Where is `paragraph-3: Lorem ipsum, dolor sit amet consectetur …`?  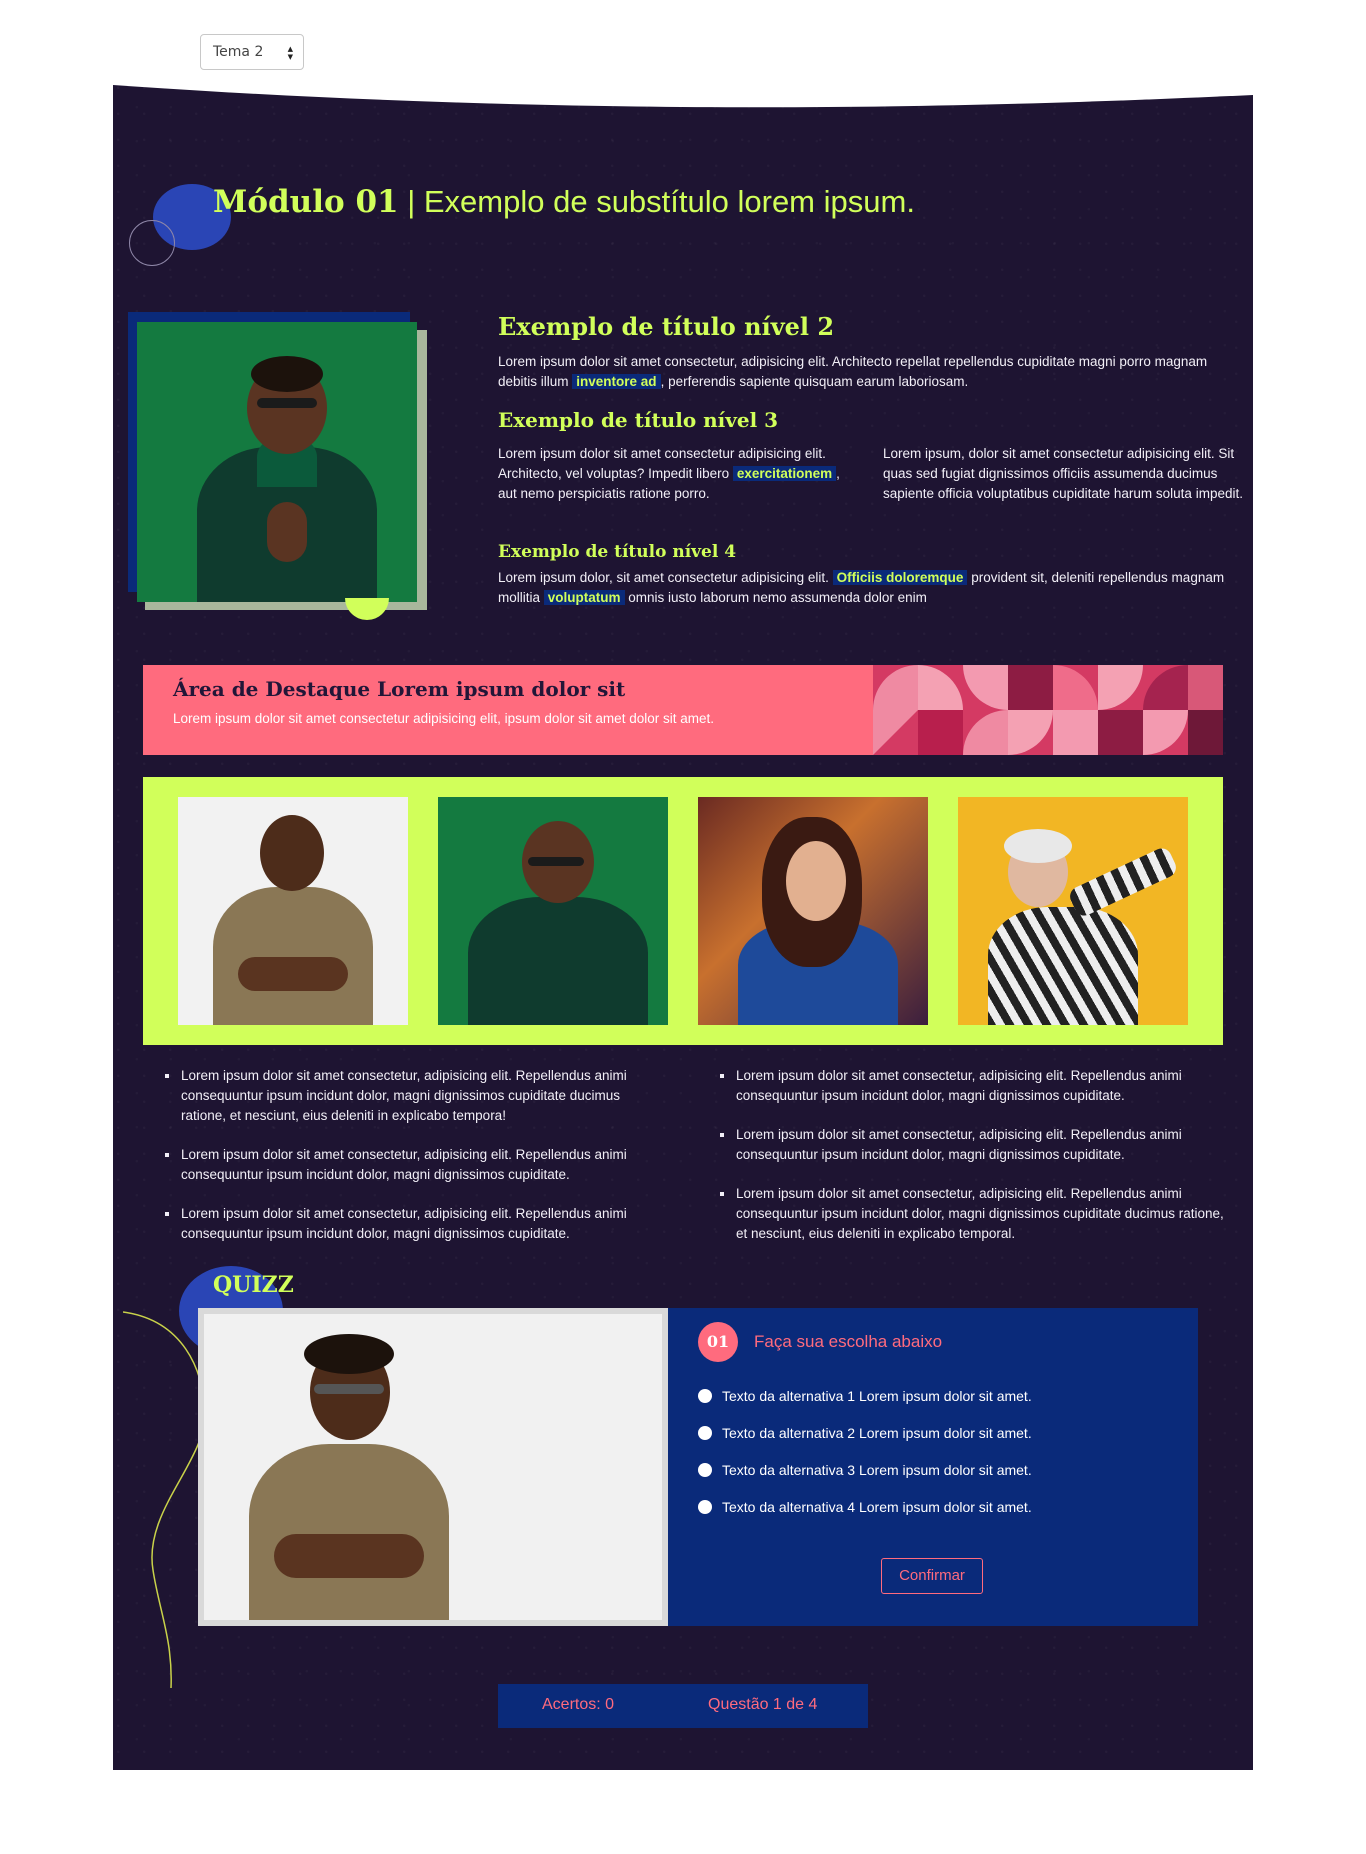
paragraph-3: Lorem ipsum, dolor sit amet consectetur … is located at coordinates (1063, 473).